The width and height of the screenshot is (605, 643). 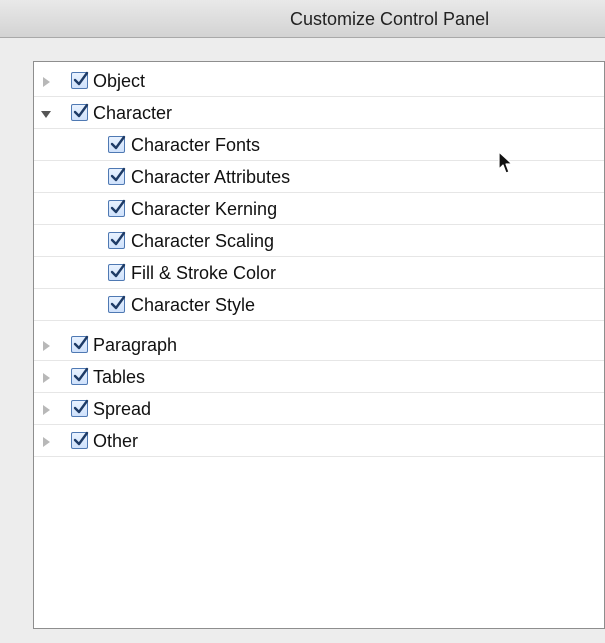 I want to click on checkbox-spread, so click(x=80, y=408).